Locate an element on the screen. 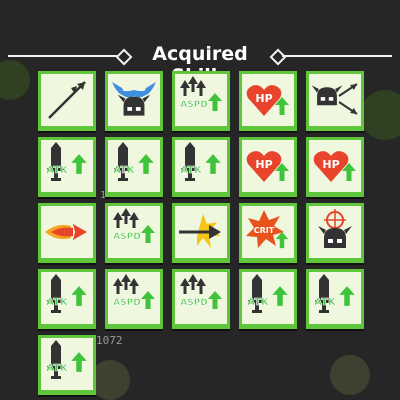 Image resolution: width=400 pixels, height=400 pixels. skill-tile: CRIT is located at coordinates (268, 233).